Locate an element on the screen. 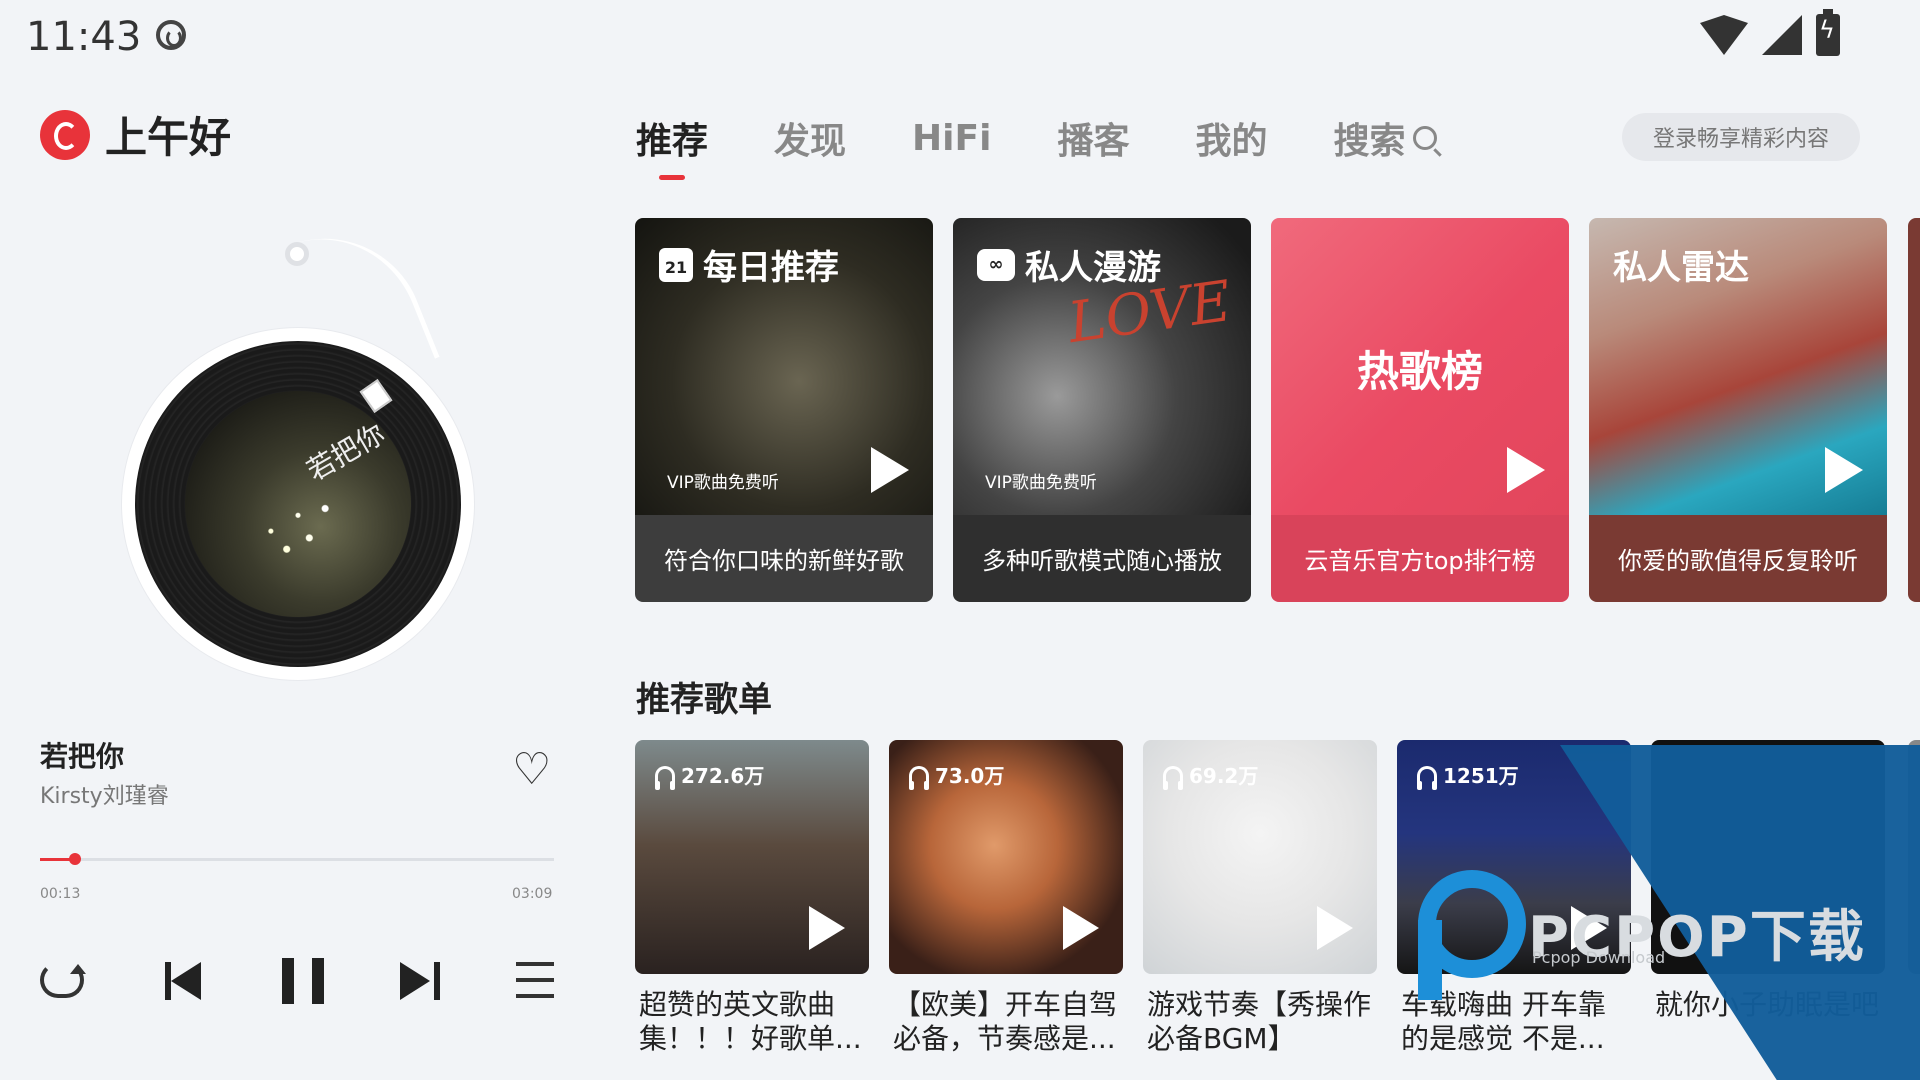 The image size is (1920, 1080). play-count-value: 69.2万 is located at coordinates (1224, 776).